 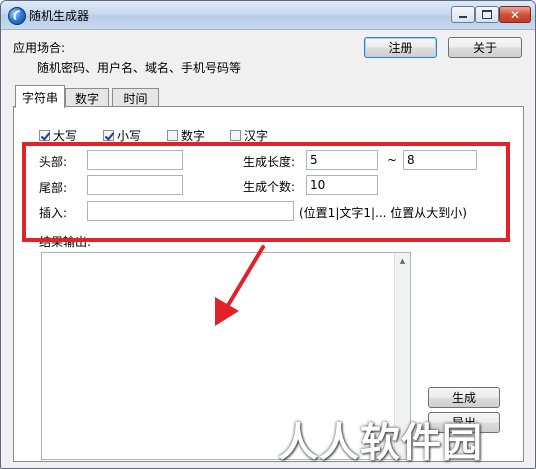 I want to click on length-min-input: 5, so click(x=342, y=160).